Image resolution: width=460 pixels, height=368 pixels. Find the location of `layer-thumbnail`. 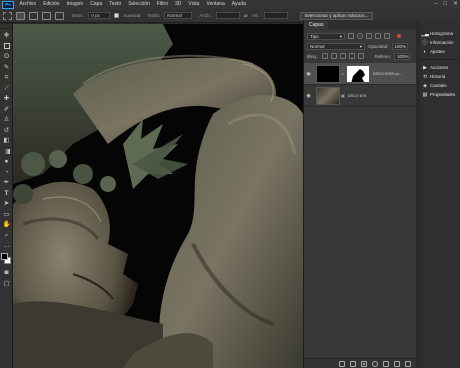

layer-thumbnail is located at coordinates (328, 95).